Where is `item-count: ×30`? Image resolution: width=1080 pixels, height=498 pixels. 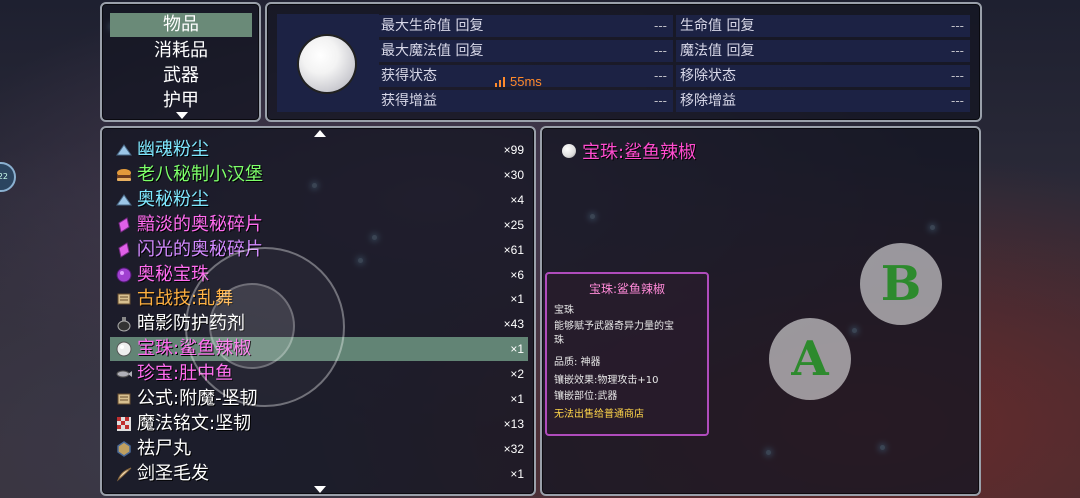
item-count: ×30 is located at coordinates (513, 174).